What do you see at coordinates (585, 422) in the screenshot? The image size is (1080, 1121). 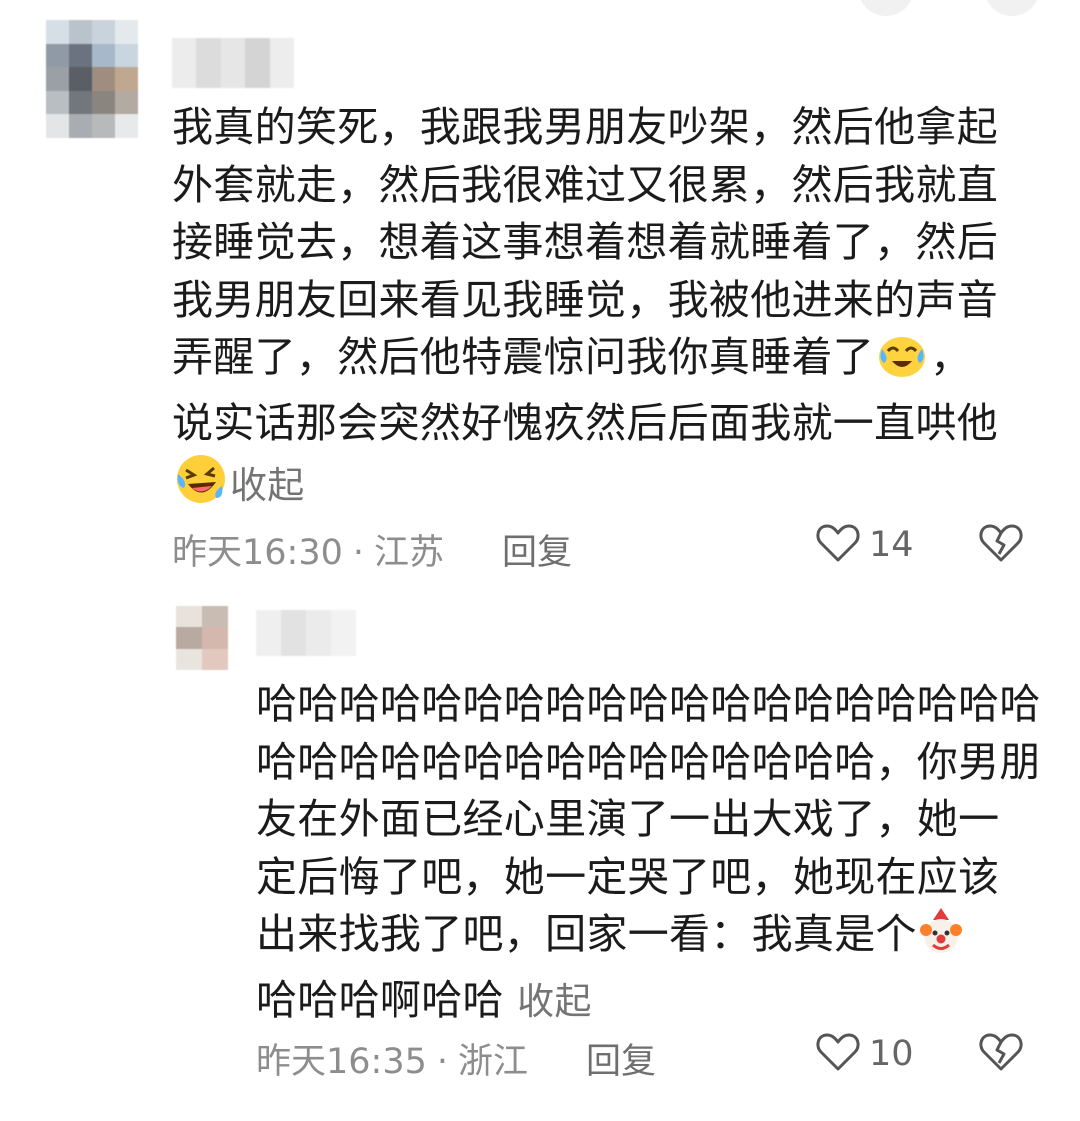 I see `comment-line: 说实话那会突然好愧疚然后后面我就一直哄他` at bounding box center [585, 422].